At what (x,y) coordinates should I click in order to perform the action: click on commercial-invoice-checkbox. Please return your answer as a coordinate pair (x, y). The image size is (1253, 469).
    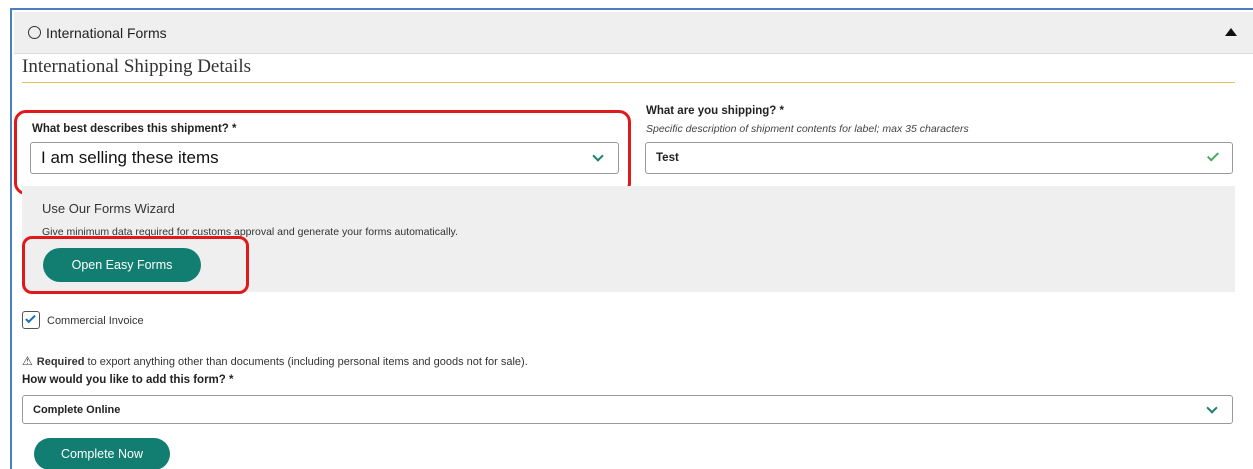
    Looking at the image, I should click on (31, 320).